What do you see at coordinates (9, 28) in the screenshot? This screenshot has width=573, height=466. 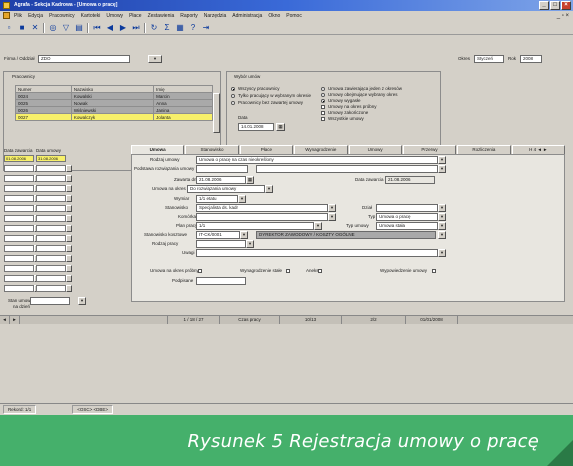 I see `new-icon: ▫` at bounding box center [9, 28].